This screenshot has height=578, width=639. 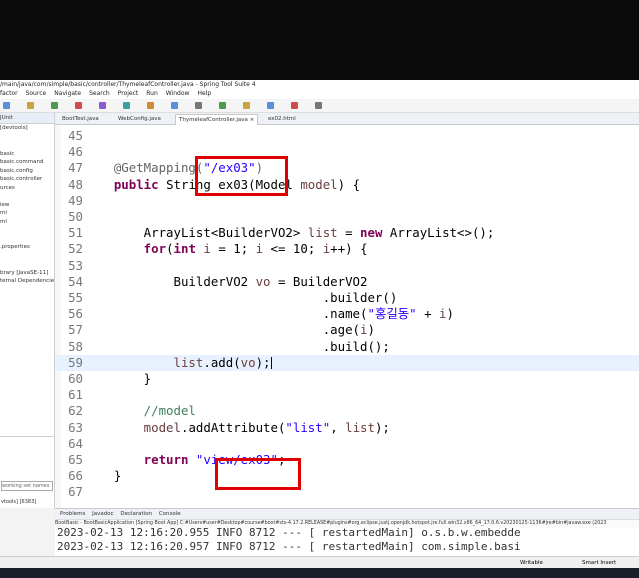 What do you see at coordinates (75, 459) in the screenshot?
I see `line-number: 65` at bounding box center [75, 459].